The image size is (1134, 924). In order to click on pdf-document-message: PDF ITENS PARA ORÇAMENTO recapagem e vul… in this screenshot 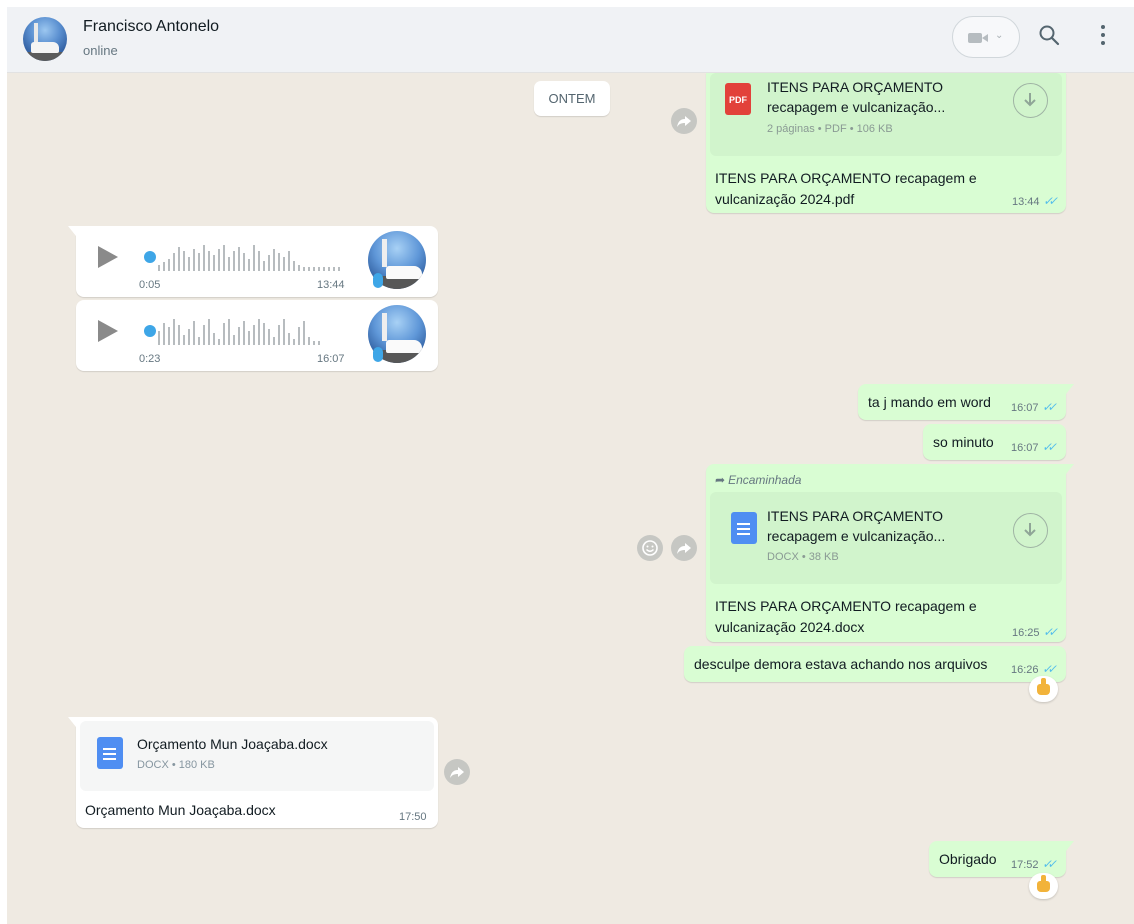, I will do `click(886, 143)`.